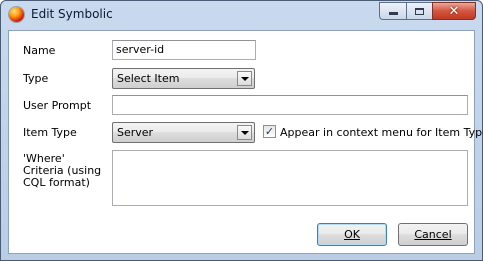  I want to click on name-label: Name, so click(39, 50).